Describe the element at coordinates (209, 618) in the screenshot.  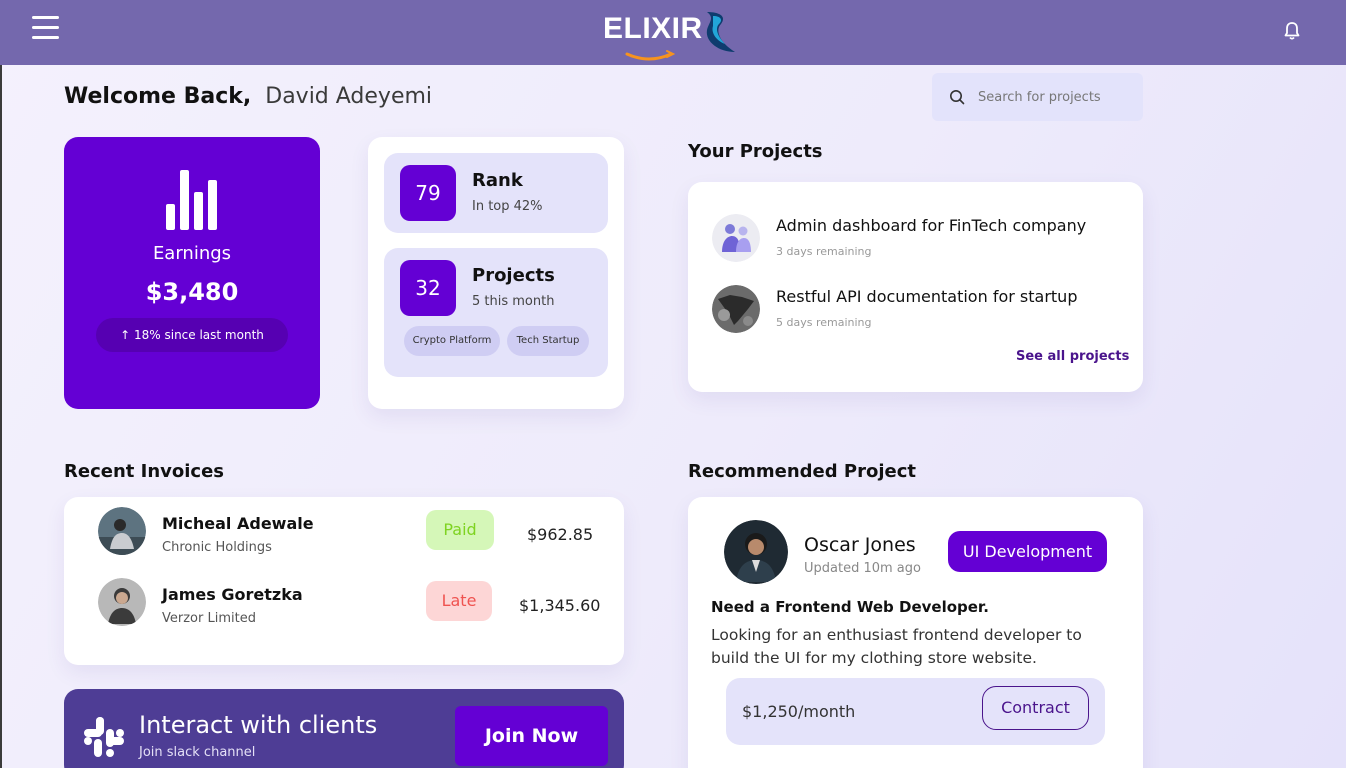
I see `client-company: Verzor Limited` at that location.